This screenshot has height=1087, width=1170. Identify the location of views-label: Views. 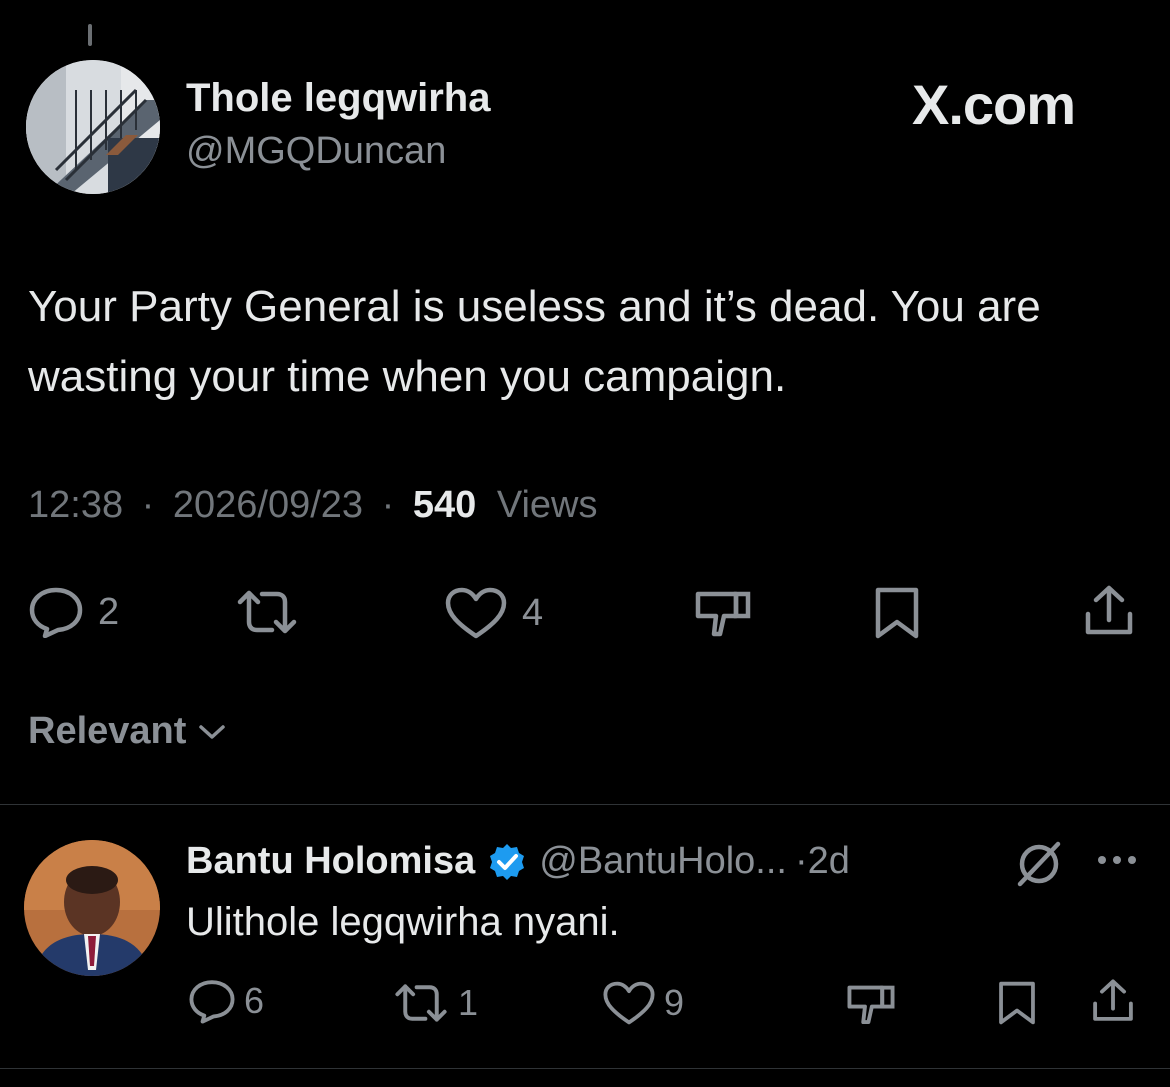
(547, 505).